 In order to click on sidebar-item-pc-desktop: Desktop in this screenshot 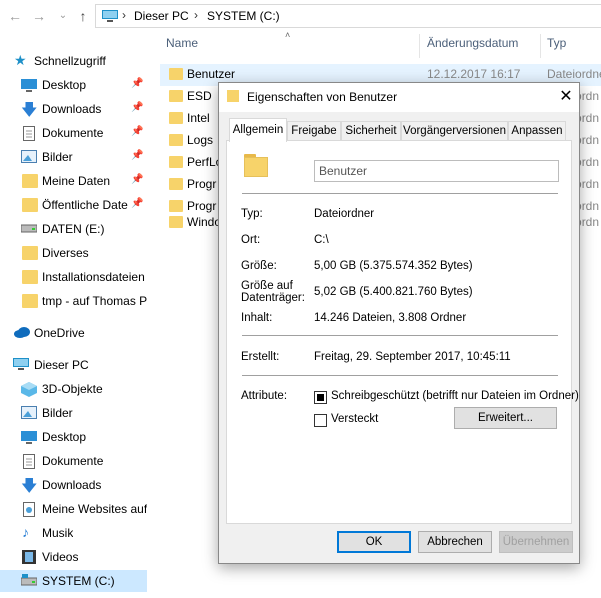, I will do `click(73, 437)`.